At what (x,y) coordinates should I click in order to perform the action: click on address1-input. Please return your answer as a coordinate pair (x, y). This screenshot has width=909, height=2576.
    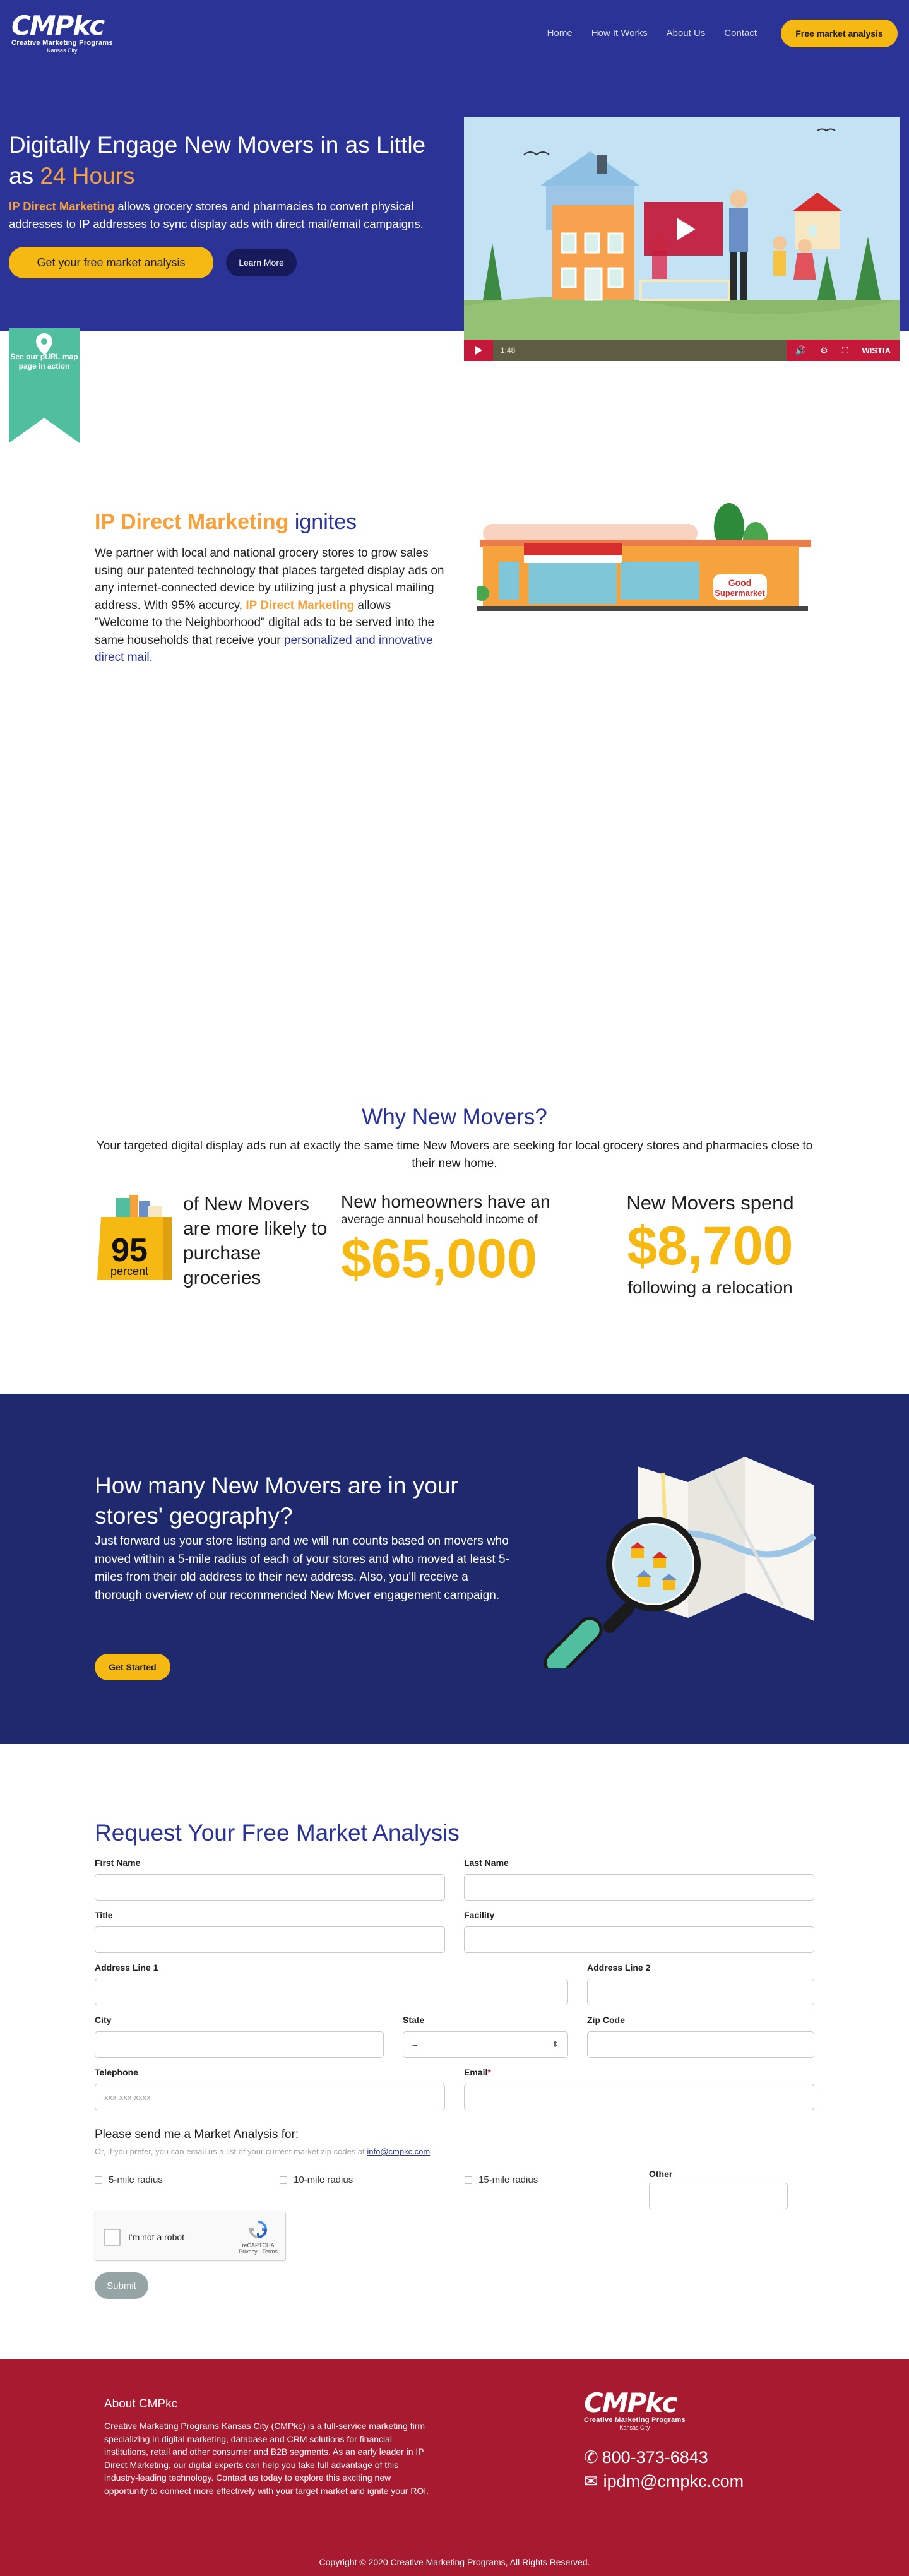
    Looking at the image, I should click on (331, 1992).